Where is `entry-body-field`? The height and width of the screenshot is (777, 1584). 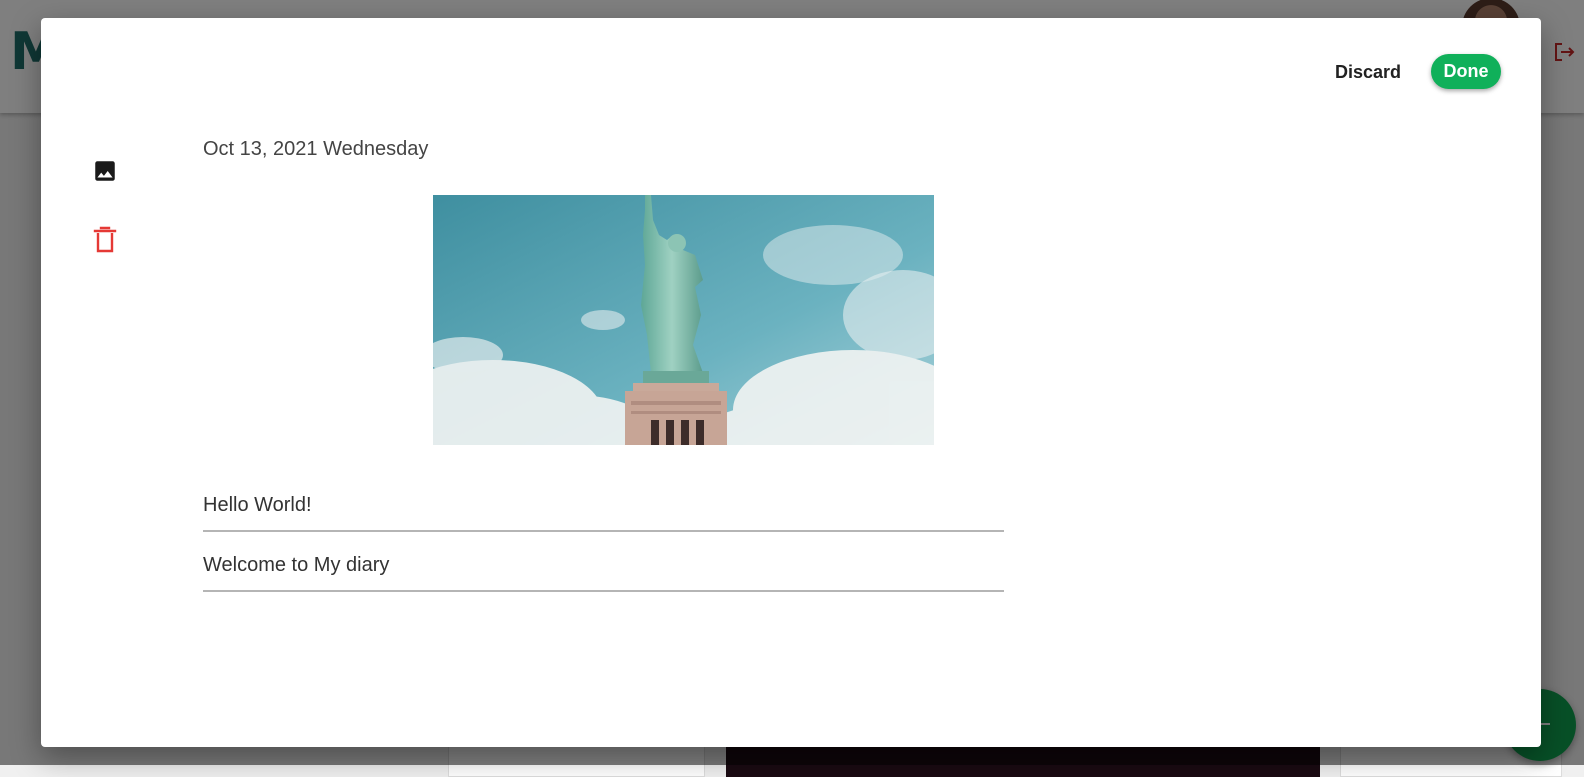 entry-body-field is located at coordinates (603, 567).